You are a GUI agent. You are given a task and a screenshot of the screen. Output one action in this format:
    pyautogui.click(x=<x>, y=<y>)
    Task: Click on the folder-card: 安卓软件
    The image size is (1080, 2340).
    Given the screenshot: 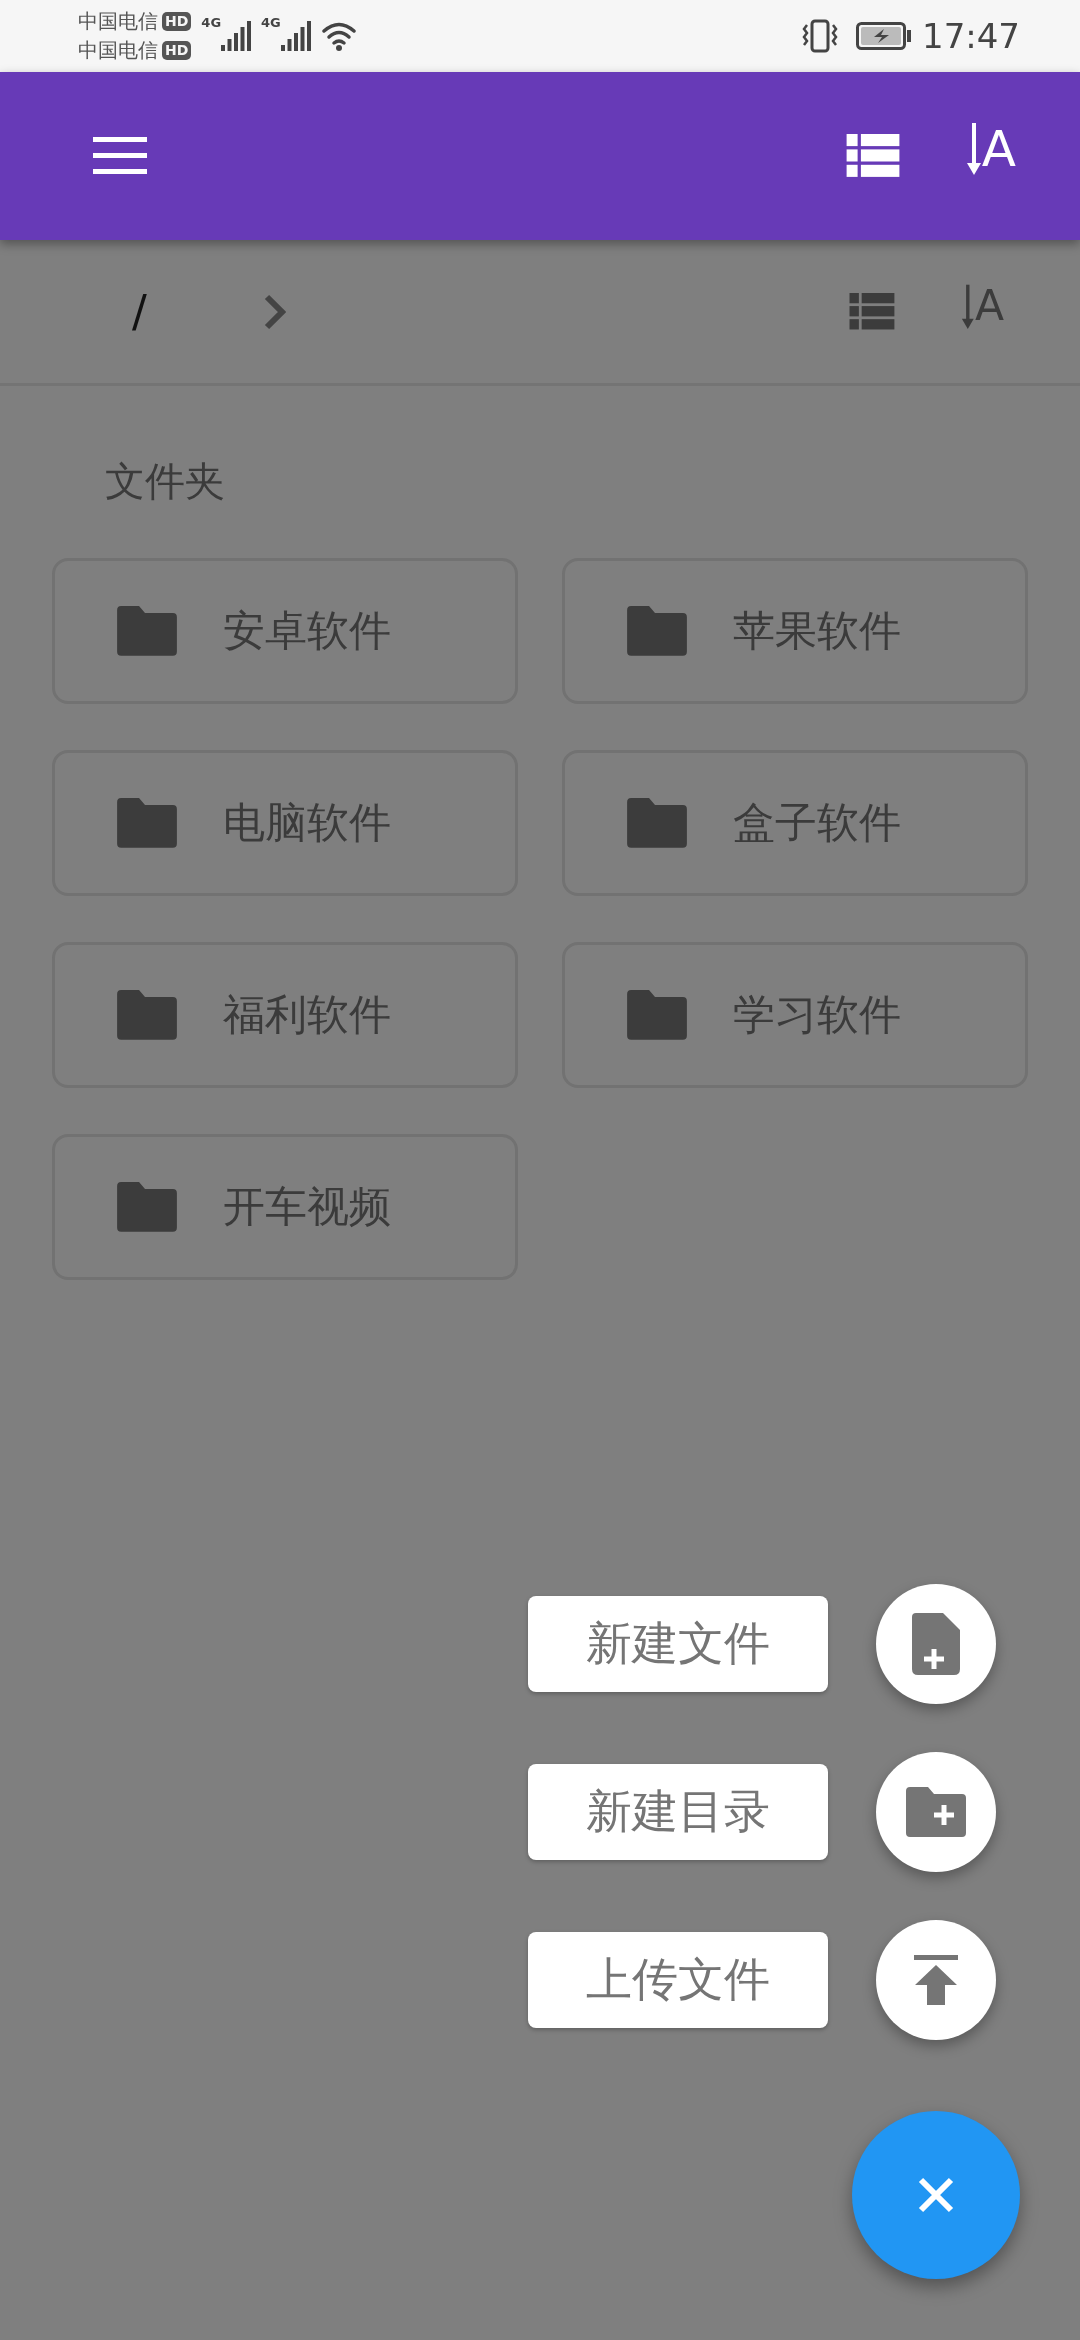 What is the action you would take?
    pyautogui.click(x=285, y=631)
    